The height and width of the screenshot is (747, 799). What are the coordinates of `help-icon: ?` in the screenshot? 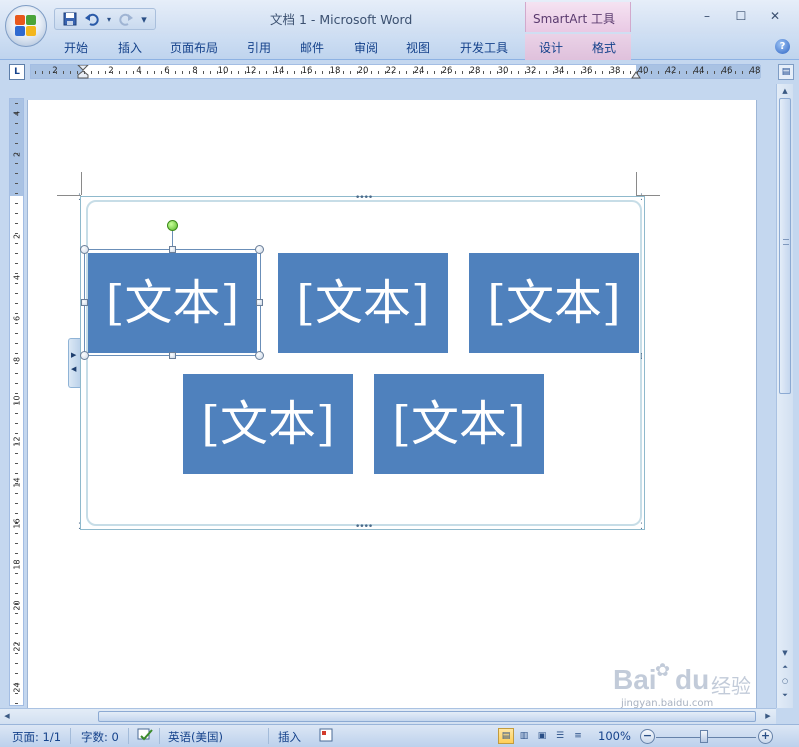 It's located at (782, 46).